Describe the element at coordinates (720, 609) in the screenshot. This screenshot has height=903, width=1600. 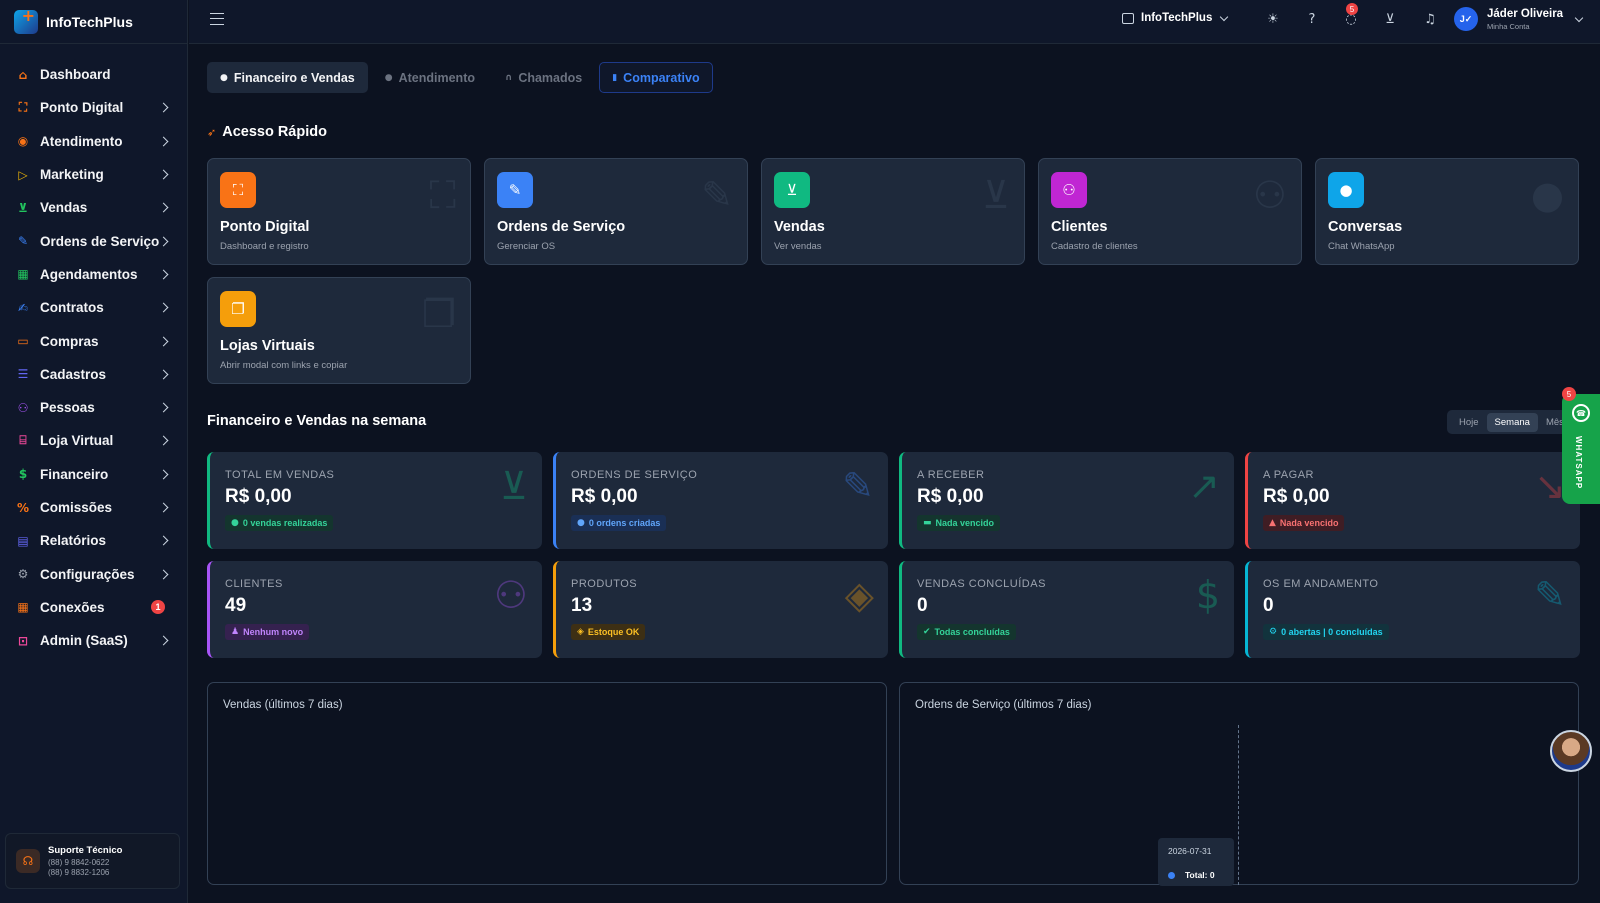
I see `stat-produtos: PRODUTOS 13 ◈ Estoque OK ◈` at that location.